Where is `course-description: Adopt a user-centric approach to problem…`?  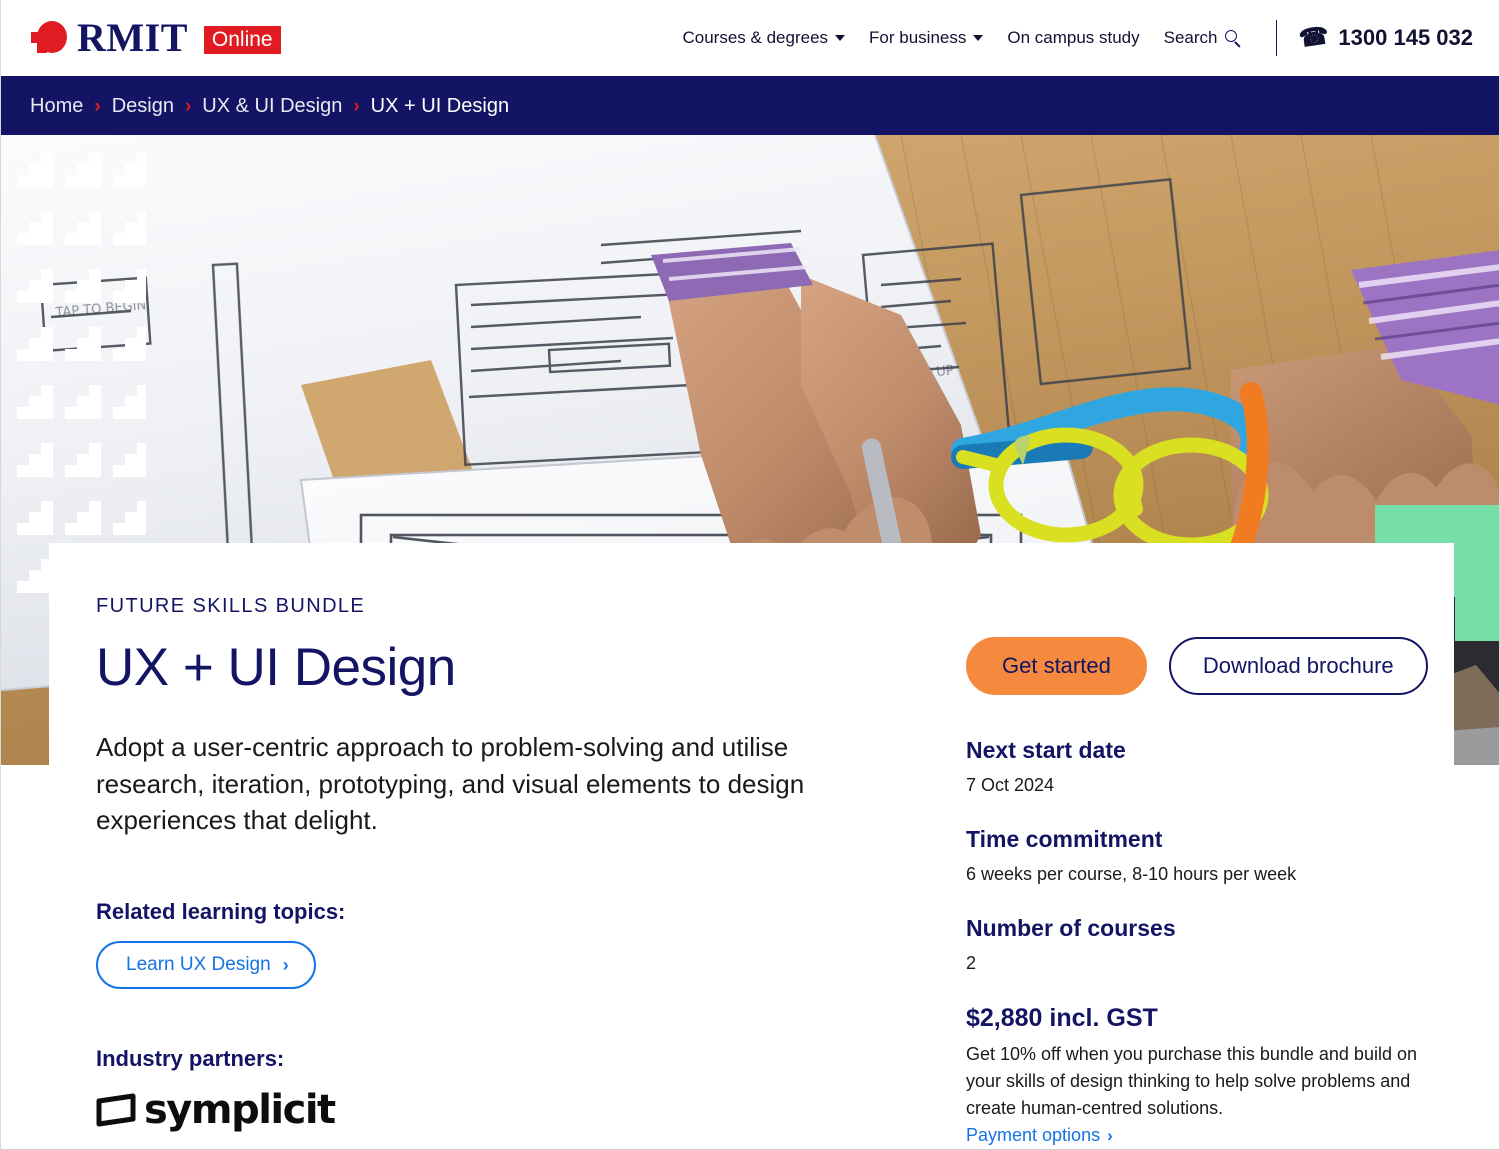
course-description: Adopt a user-centric approach to problem… is located at coordinates (450, 783).